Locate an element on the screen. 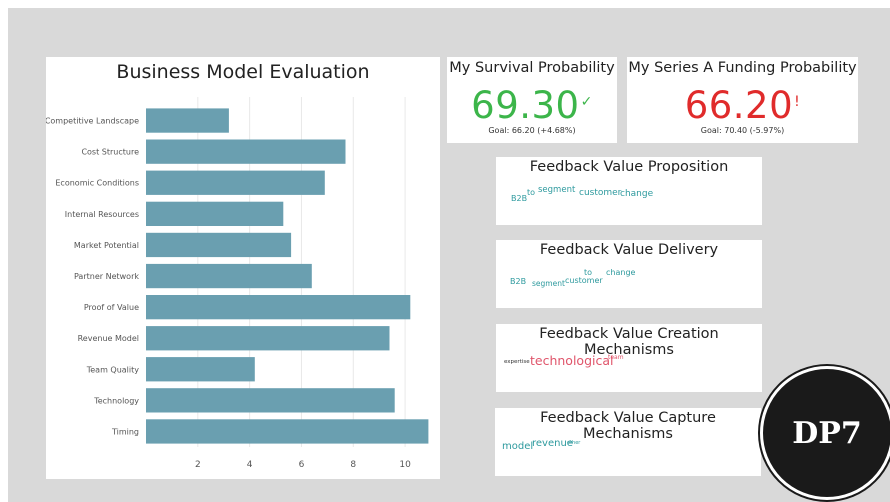 Image resolution: width=890 pixels, height=502 pixels. badge-label: DP7 is located at coordinates (827, 433).